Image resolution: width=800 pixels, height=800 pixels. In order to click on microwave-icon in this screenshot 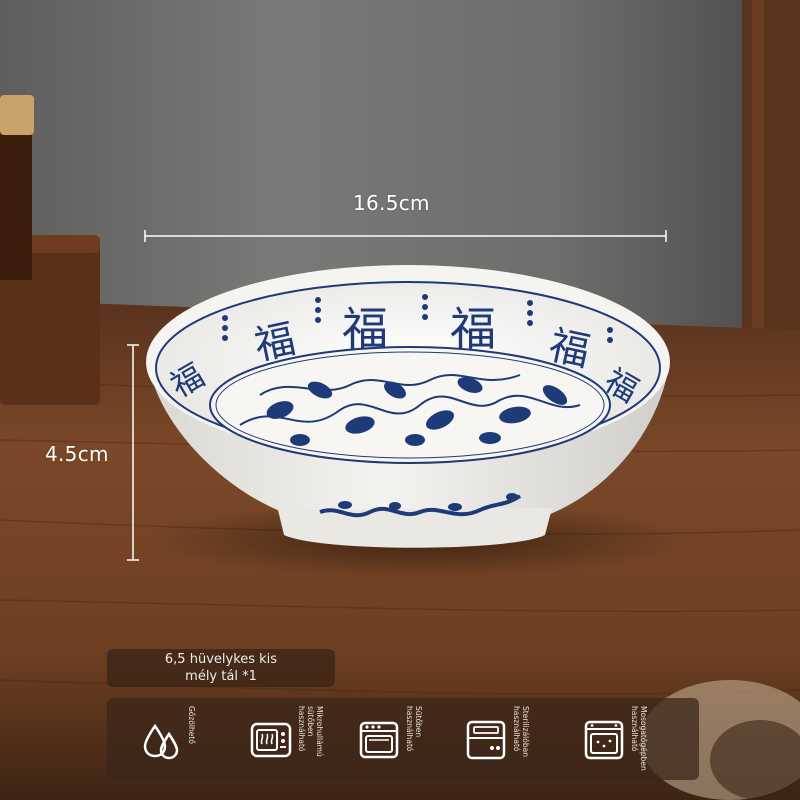, I will do `click(271, 740)`.